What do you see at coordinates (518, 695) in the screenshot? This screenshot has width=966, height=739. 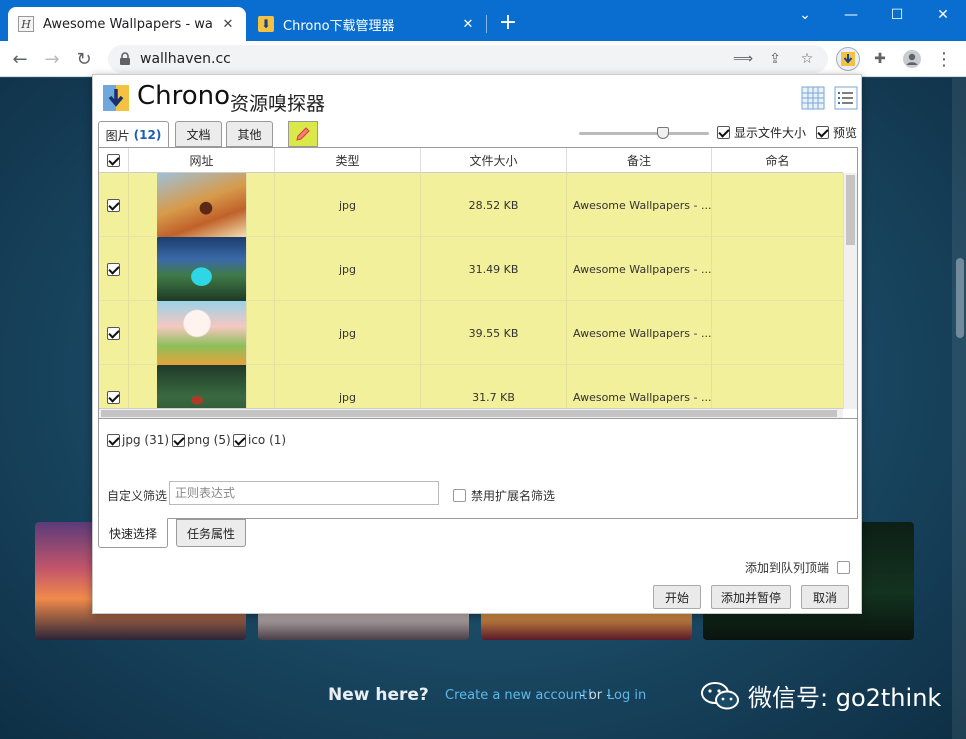 I see `create-account-link: Create a new account!` at bounding box center [518, 695].